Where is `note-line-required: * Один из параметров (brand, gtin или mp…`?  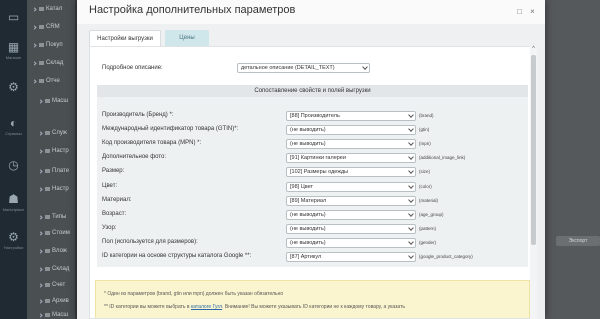
note-line-required: * Один из параметров (brand, gtin или mp… is located at coordinates (194, 294).